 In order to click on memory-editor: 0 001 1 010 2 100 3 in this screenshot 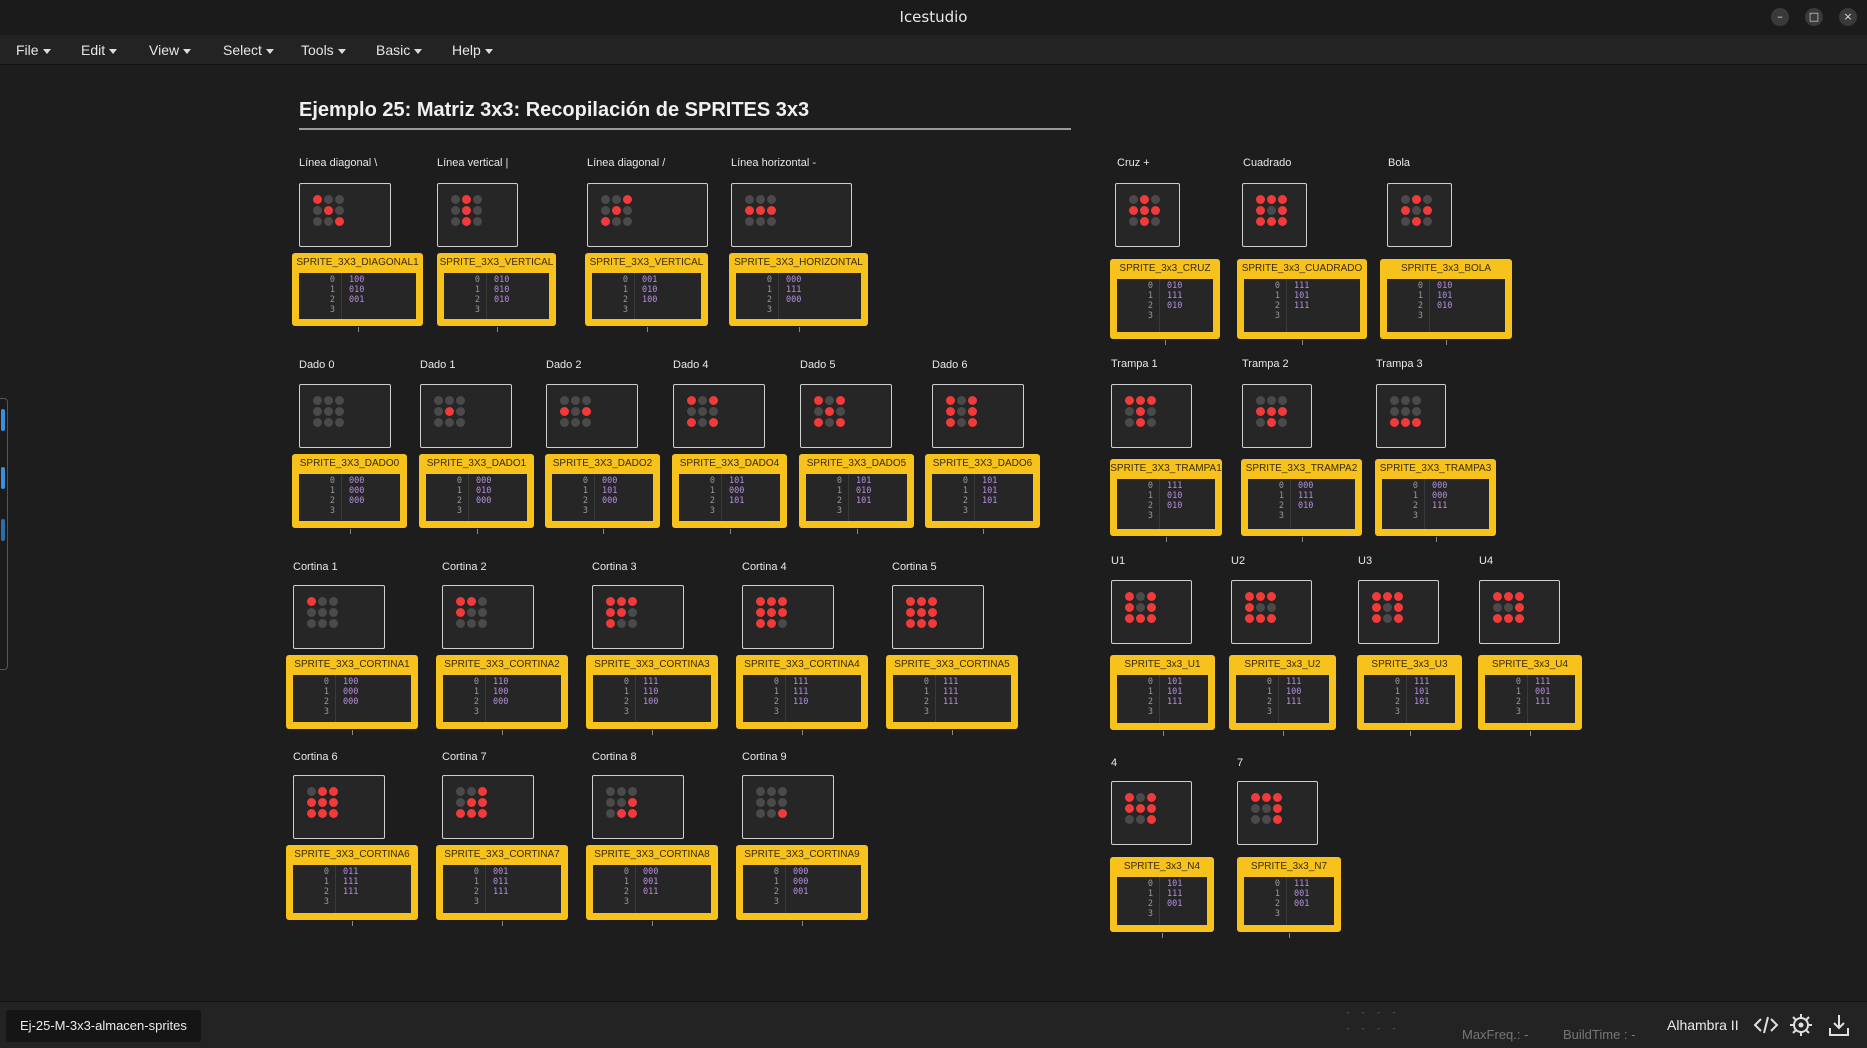, I will do `click(646, 296)`.